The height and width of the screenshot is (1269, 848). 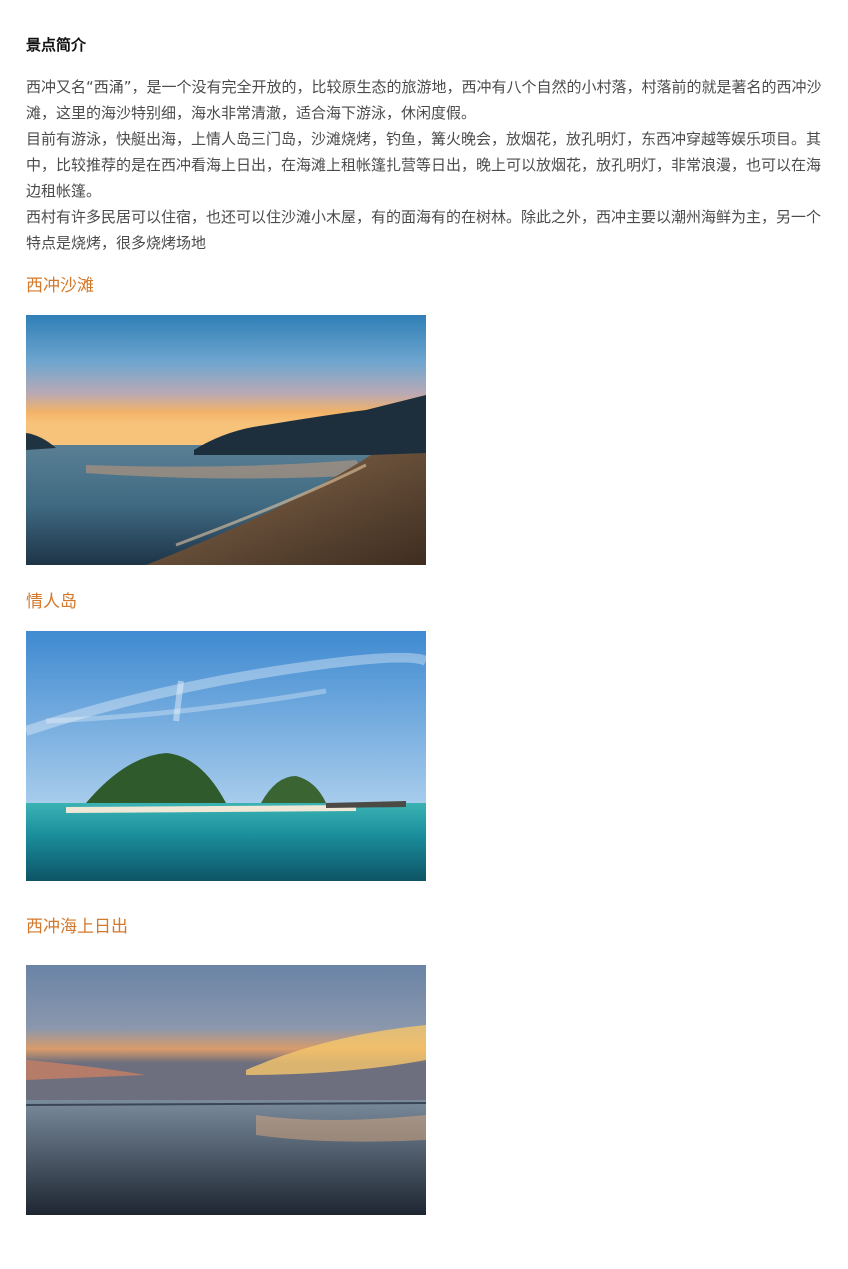 What do you see at coordinates (60, 286) in the screenshot?
I see `section-title-beach: 西冲沙滩` at bounding box center [60, 286].